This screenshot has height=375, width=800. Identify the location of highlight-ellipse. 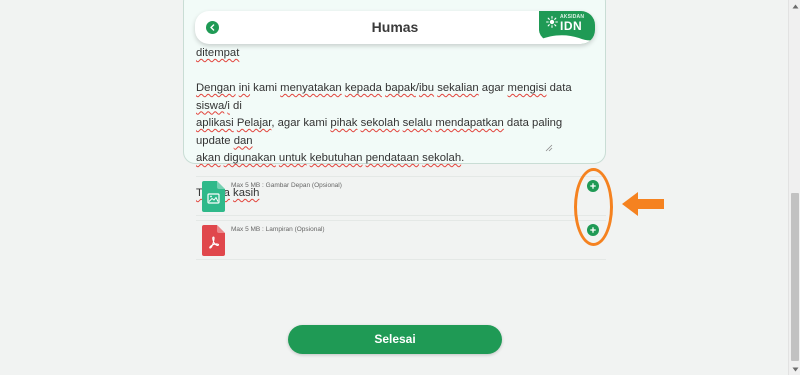
(593, 207).